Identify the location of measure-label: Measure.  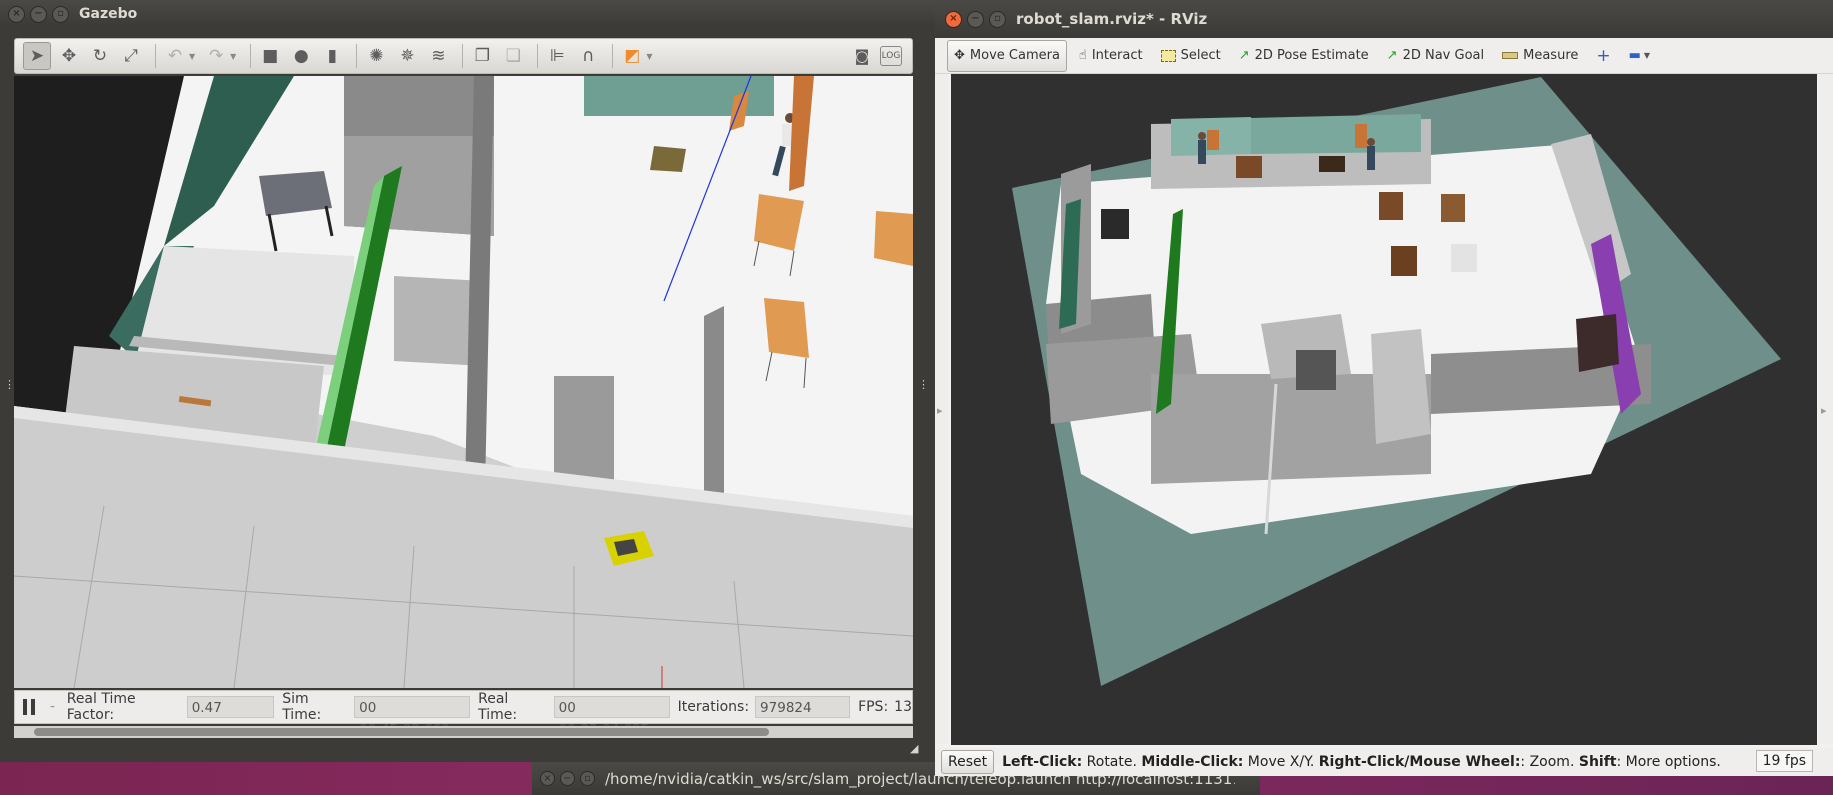
(1551, 55).